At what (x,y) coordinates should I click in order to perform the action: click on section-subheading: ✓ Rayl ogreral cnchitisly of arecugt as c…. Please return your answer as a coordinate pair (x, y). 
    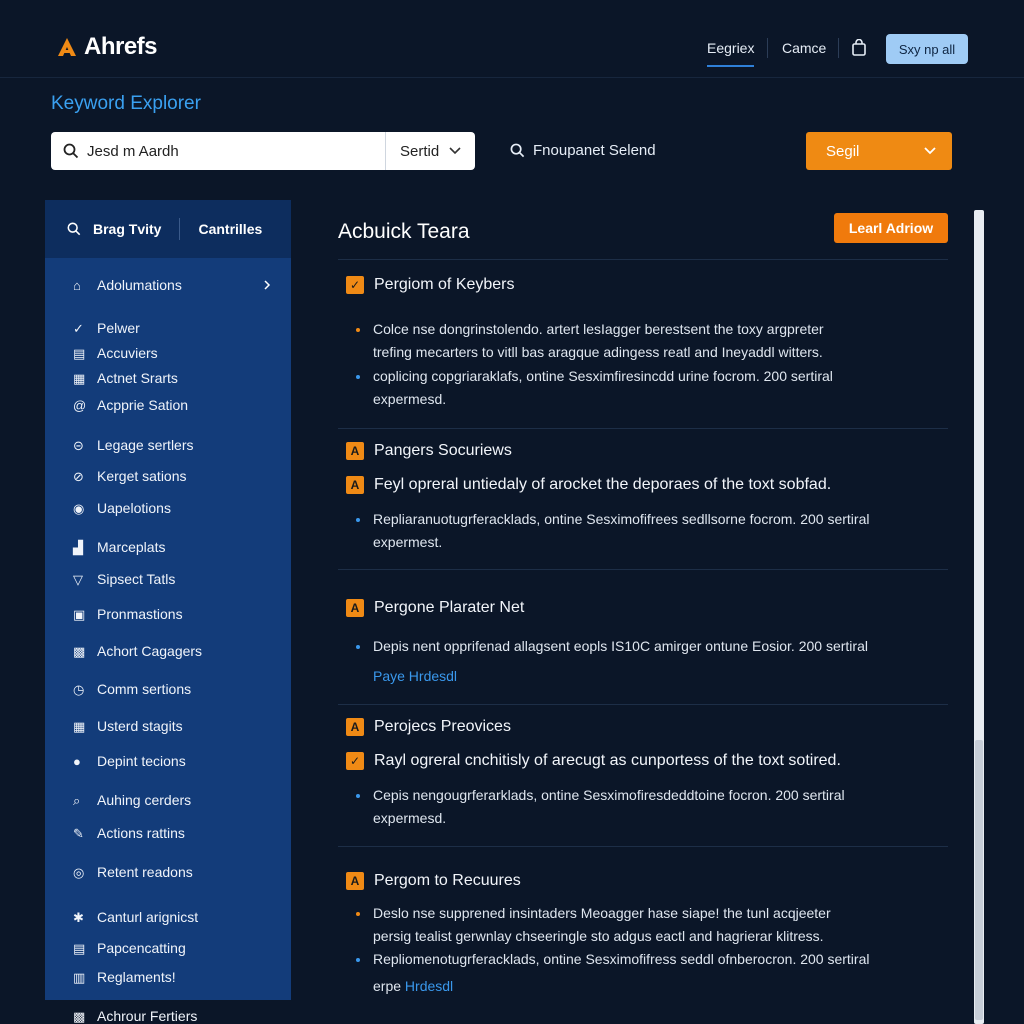
    Looking at the image, I should click on (593, 761).